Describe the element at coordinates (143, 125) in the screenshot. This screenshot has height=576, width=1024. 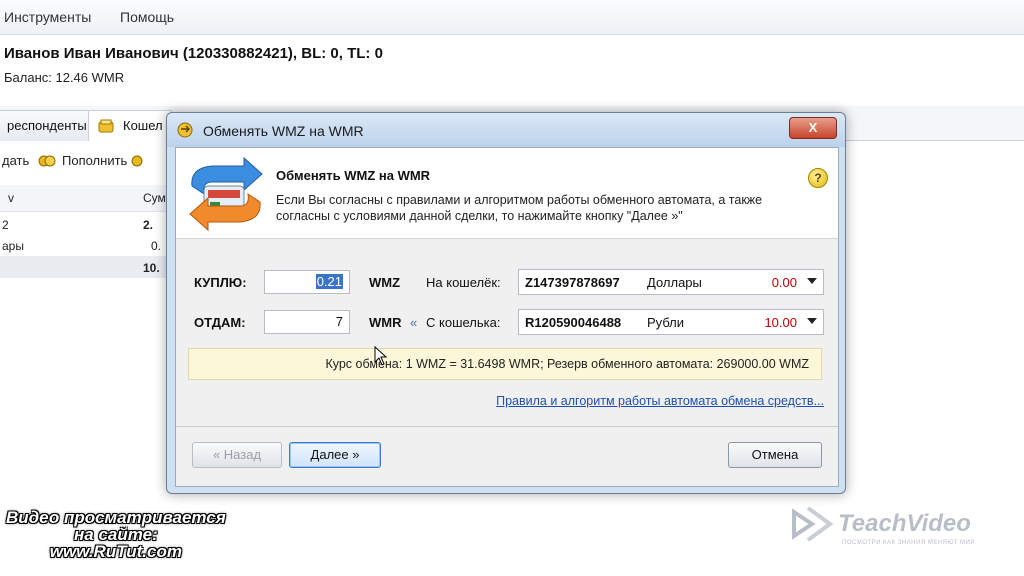
I see `tab-label: Кошел` at that location.